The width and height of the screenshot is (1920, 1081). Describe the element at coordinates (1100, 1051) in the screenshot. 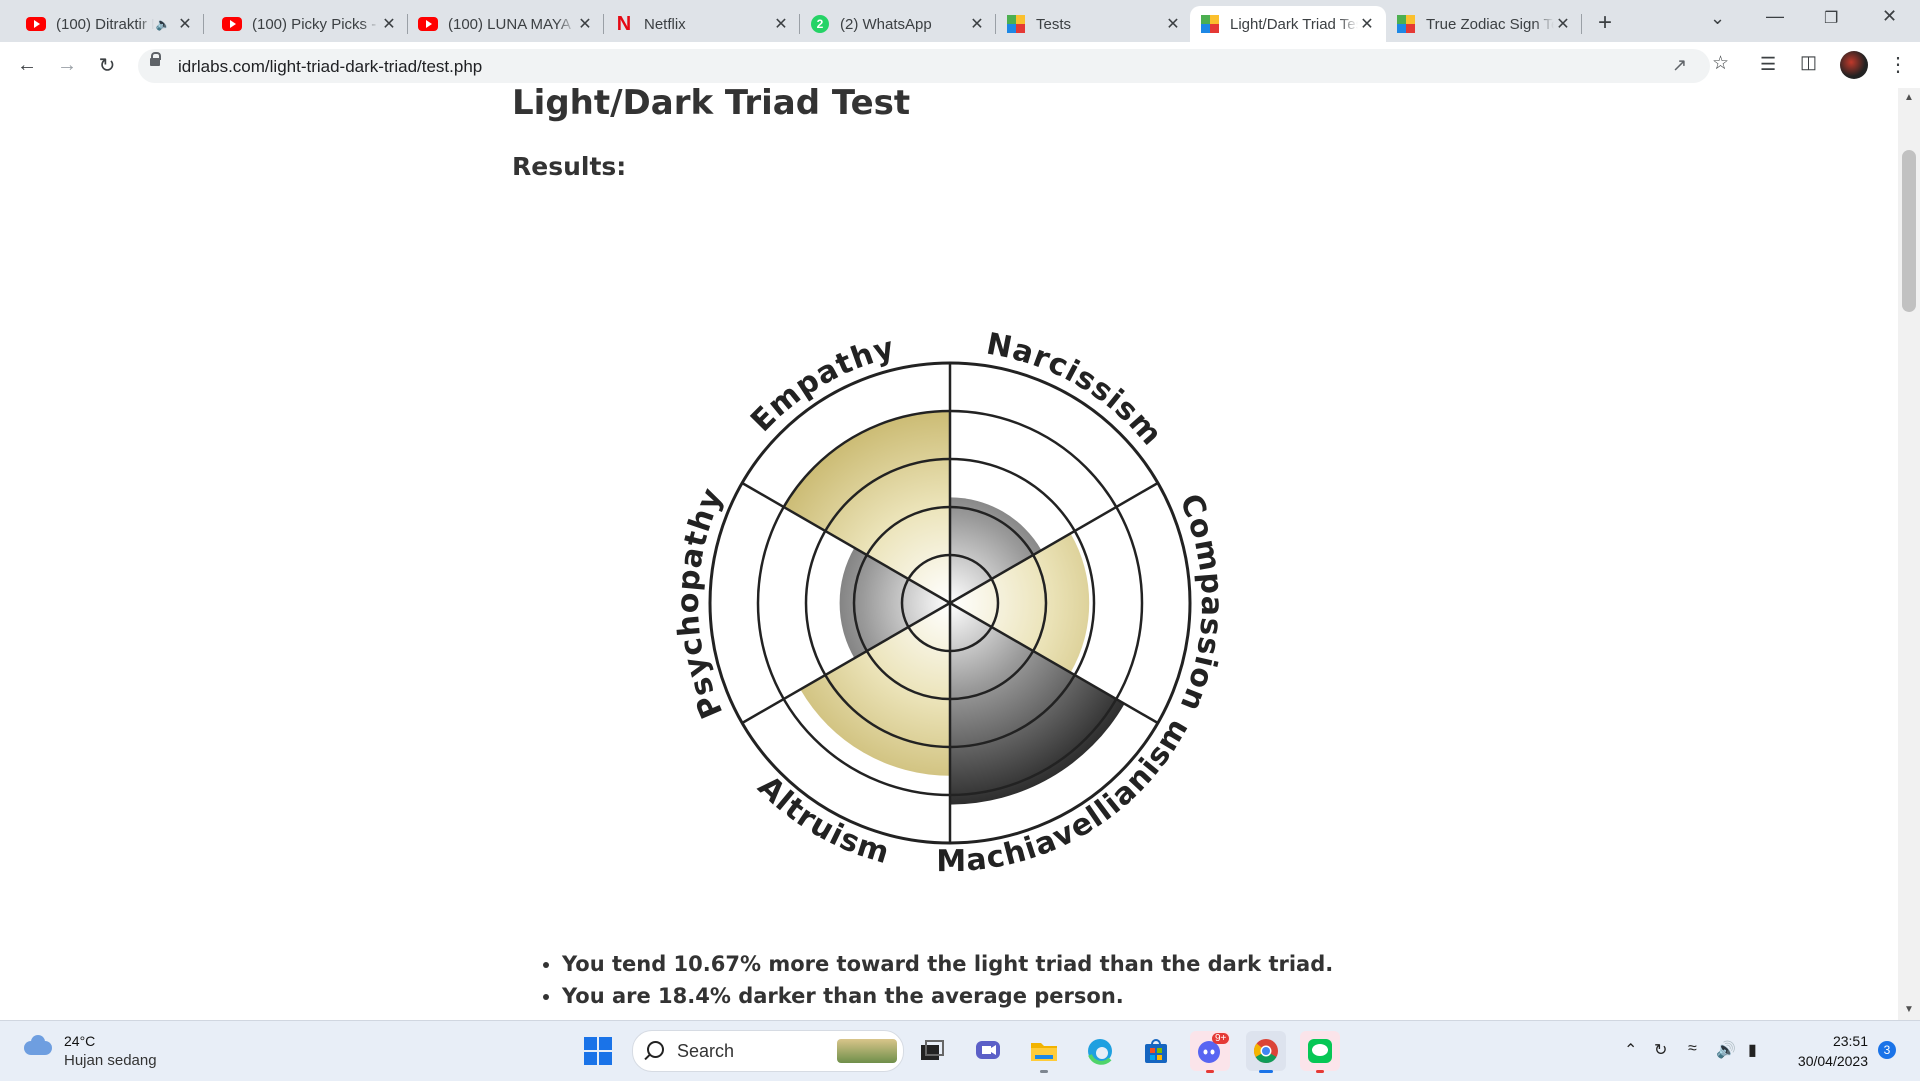

I see `edge-icon` at that location.